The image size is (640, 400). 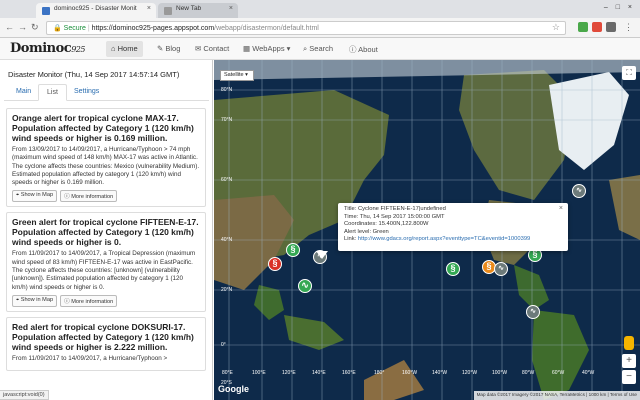 What do you see at coordinates (52, 92) in the screenshot?
I see `tab-list: List` at bounding box center [52, 92].